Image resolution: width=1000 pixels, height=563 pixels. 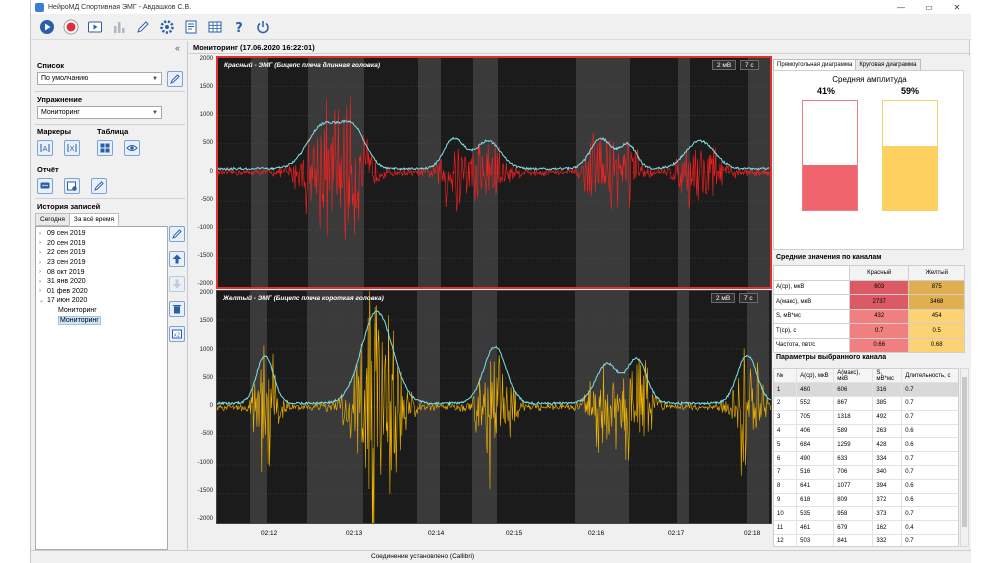 I want to click on exercise-select-value: Мониторинг, so click(x=60, y=112).